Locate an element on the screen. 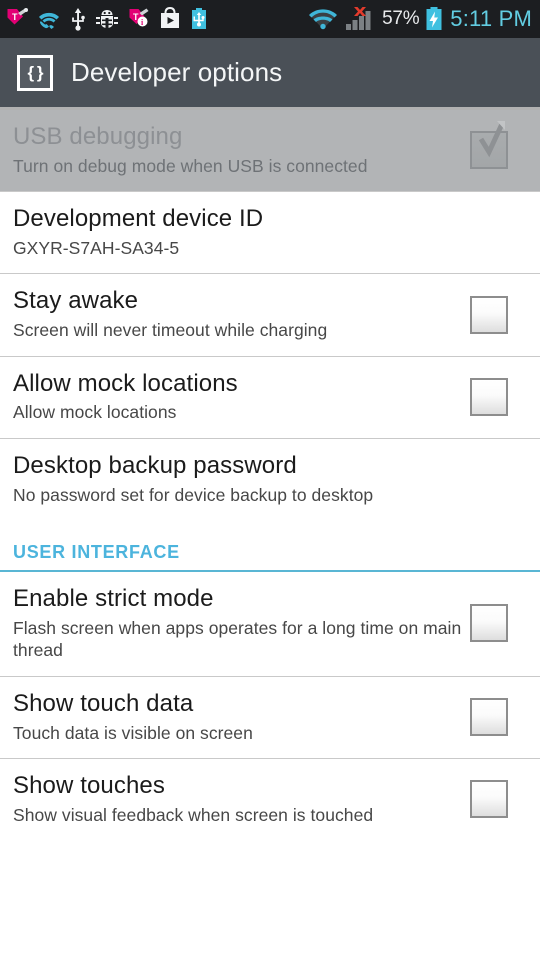  row-summary: GXYR-S7AH-SA34-5 is located at coordinates (96, 248).